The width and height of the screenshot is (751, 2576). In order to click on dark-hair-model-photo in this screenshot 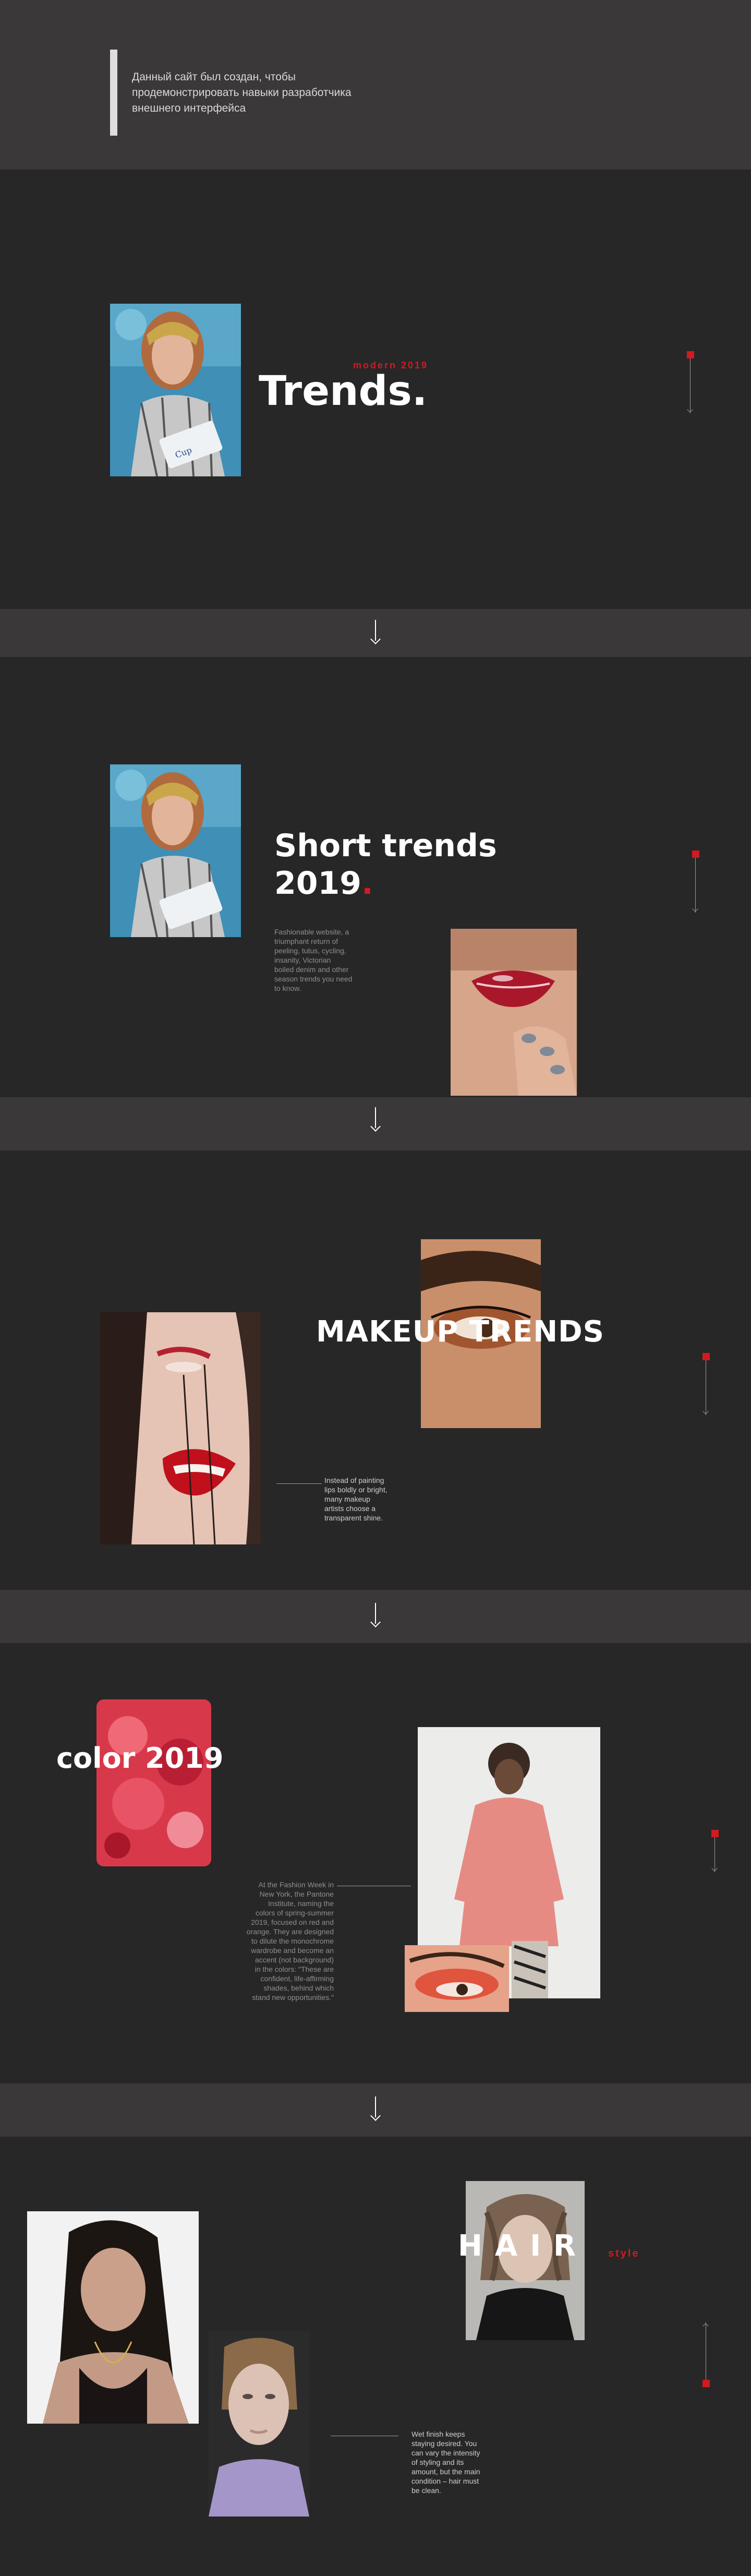, I will do `click(113, 2317)`.